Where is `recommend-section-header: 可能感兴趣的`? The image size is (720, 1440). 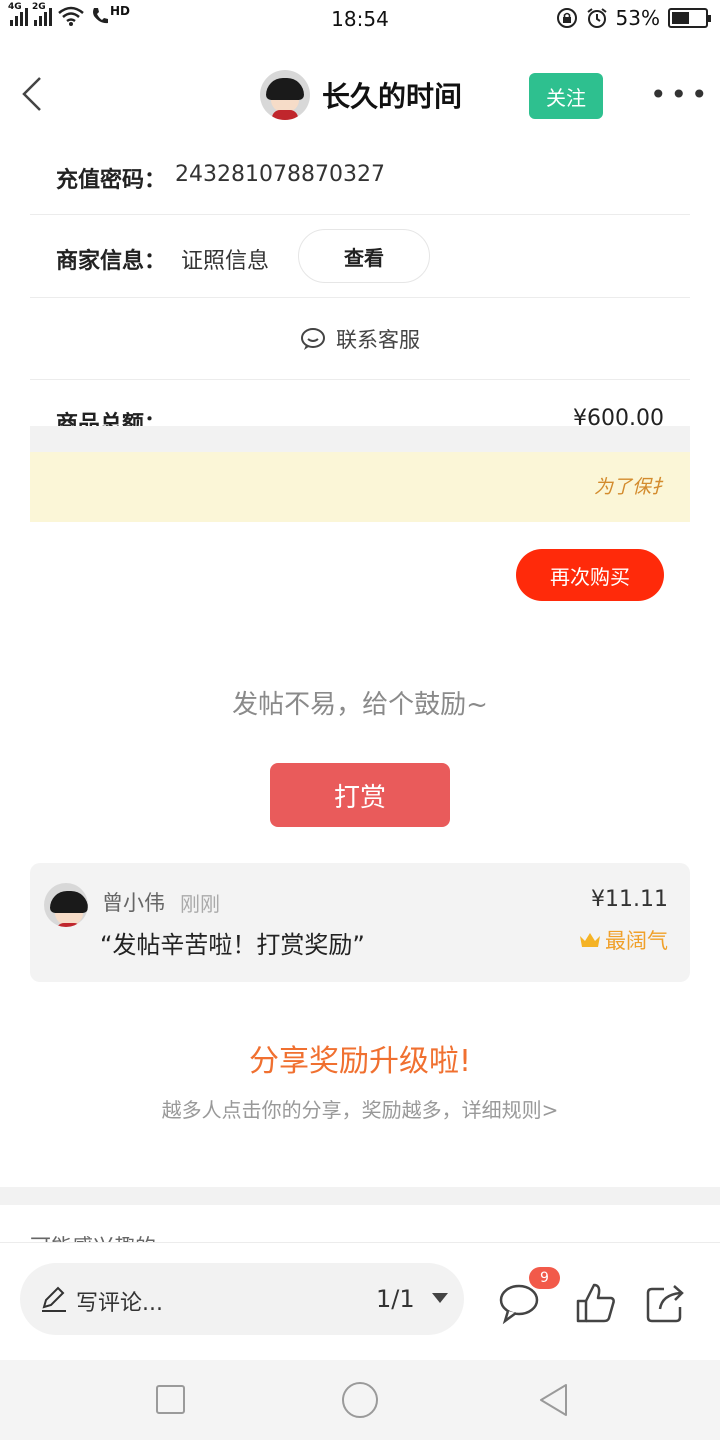
recommend-section-header: 可能感兴趣的 is located at coordinates (230, 1223).